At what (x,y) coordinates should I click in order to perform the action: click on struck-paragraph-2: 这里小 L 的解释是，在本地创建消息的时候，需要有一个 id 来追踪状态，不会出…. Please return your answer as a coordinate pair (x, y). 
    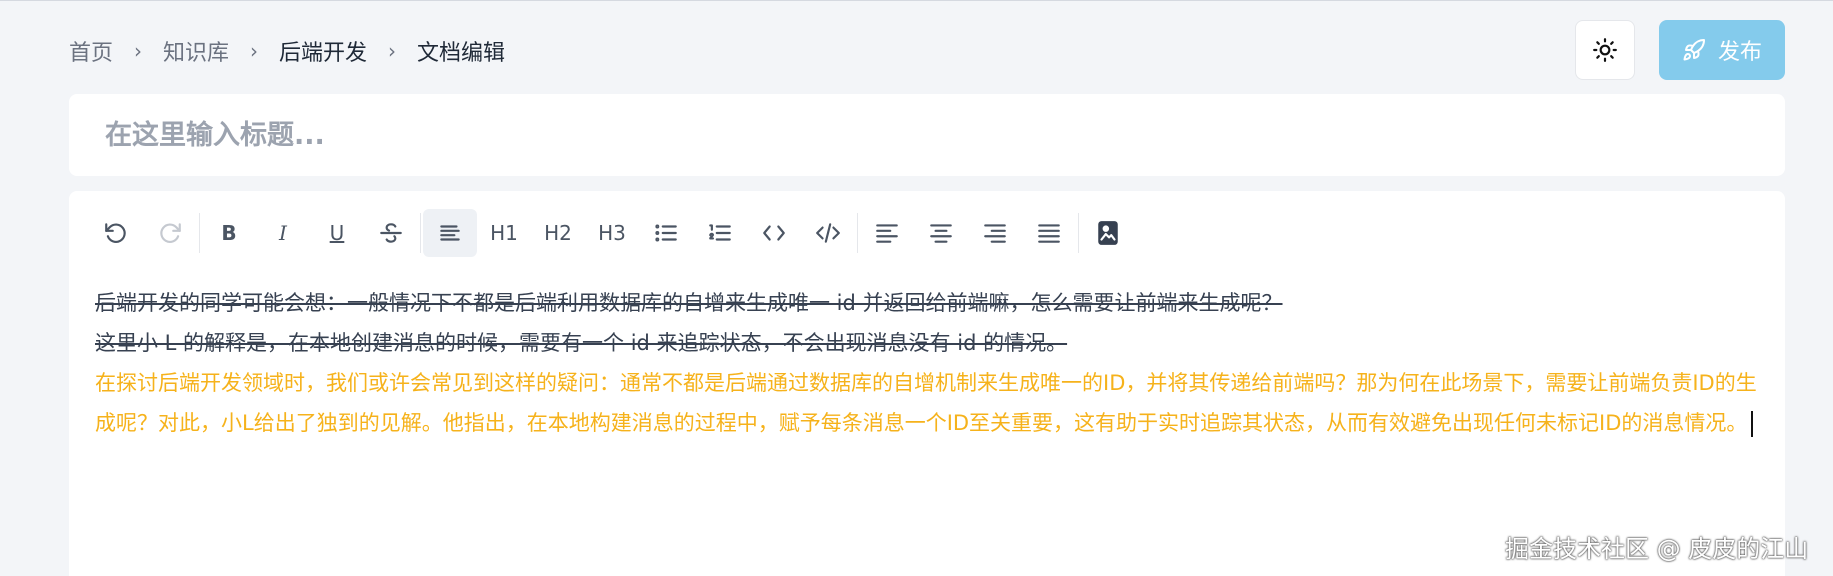
    Looking at the image, I should click on (581, 343).